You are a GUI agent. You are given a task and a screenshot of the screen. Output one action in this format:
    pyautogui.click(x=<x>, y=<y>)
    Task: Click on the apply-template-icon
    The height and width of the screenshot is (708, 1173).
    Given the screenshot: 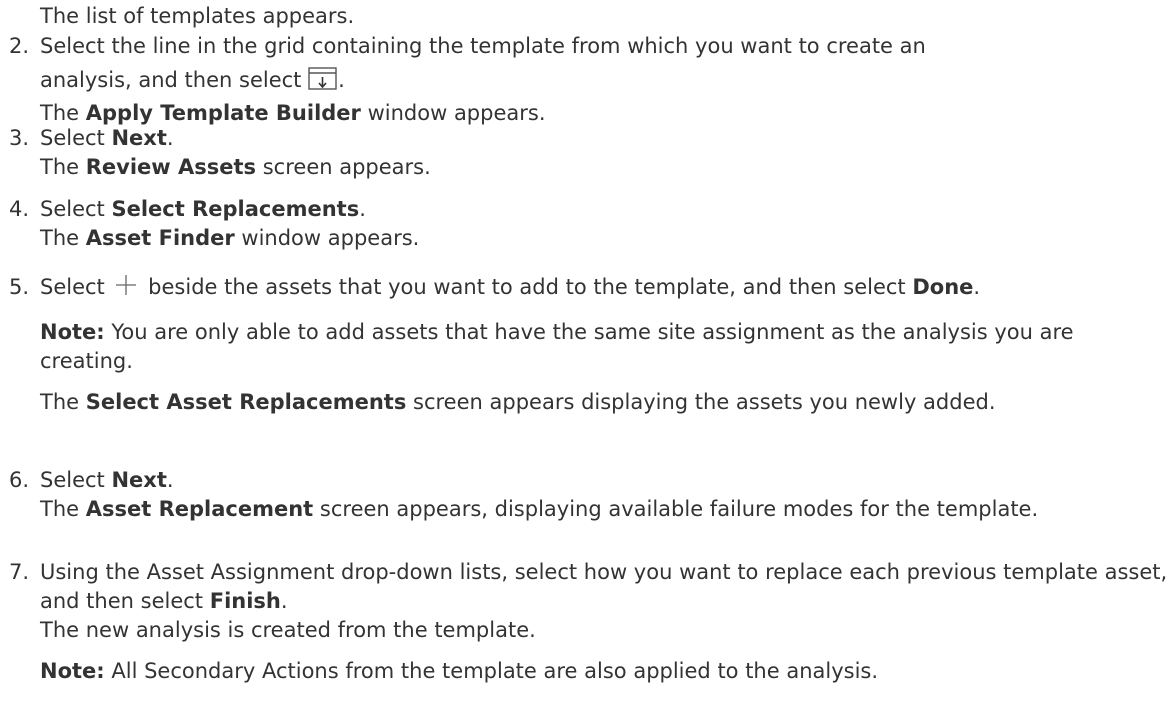 What is the action you would take?
    pyautogui.click(x=323, y=82)
    